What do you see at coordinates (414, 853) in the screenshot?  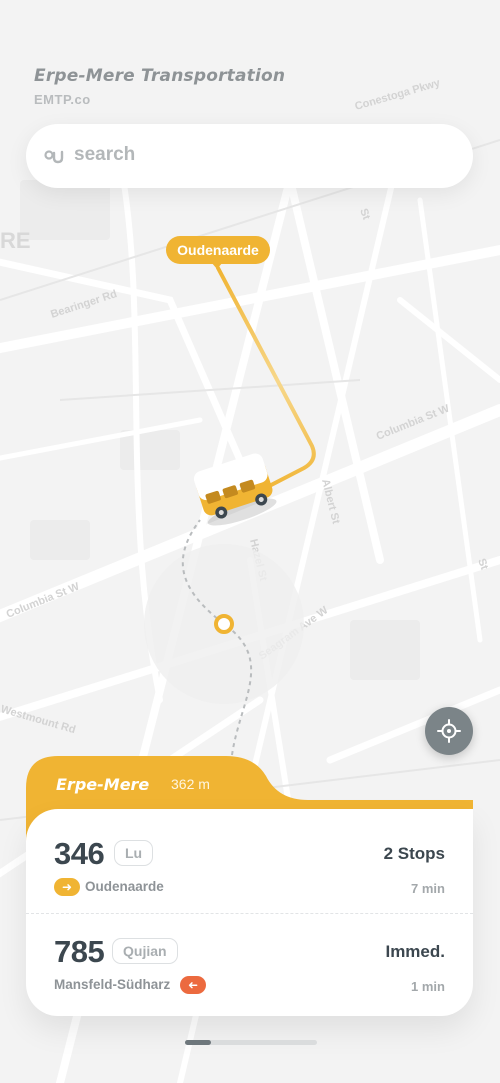 I see `route-status: 2 Stops` at bounding box center [414, 853].